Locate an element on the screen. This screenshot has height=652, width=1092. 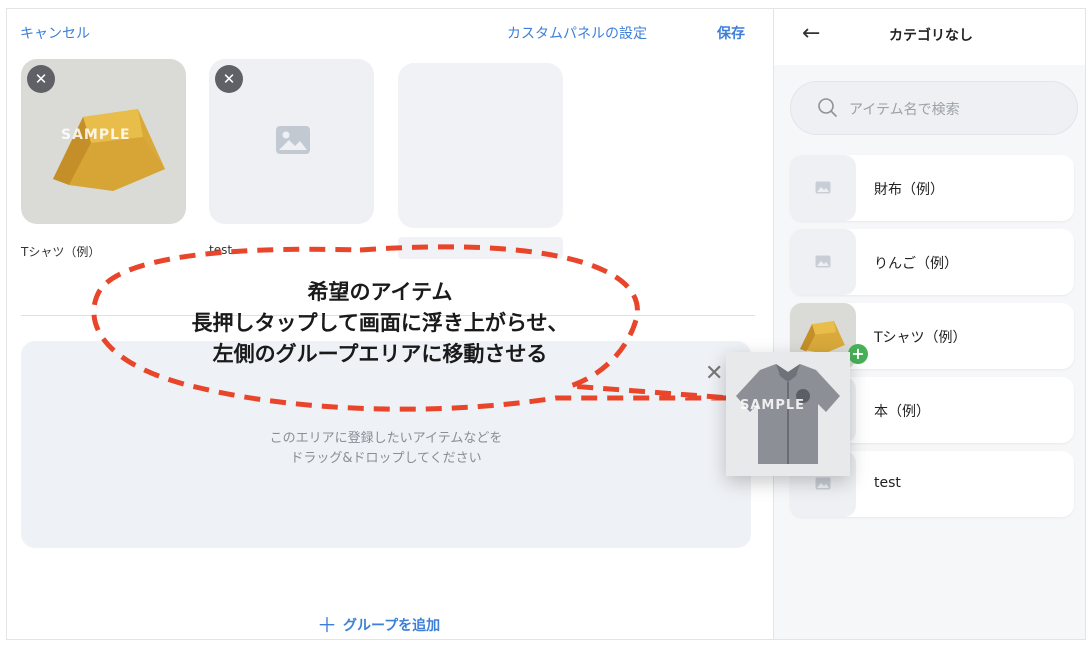
item-name: 財布（例） is located at coordinates (909, 190).